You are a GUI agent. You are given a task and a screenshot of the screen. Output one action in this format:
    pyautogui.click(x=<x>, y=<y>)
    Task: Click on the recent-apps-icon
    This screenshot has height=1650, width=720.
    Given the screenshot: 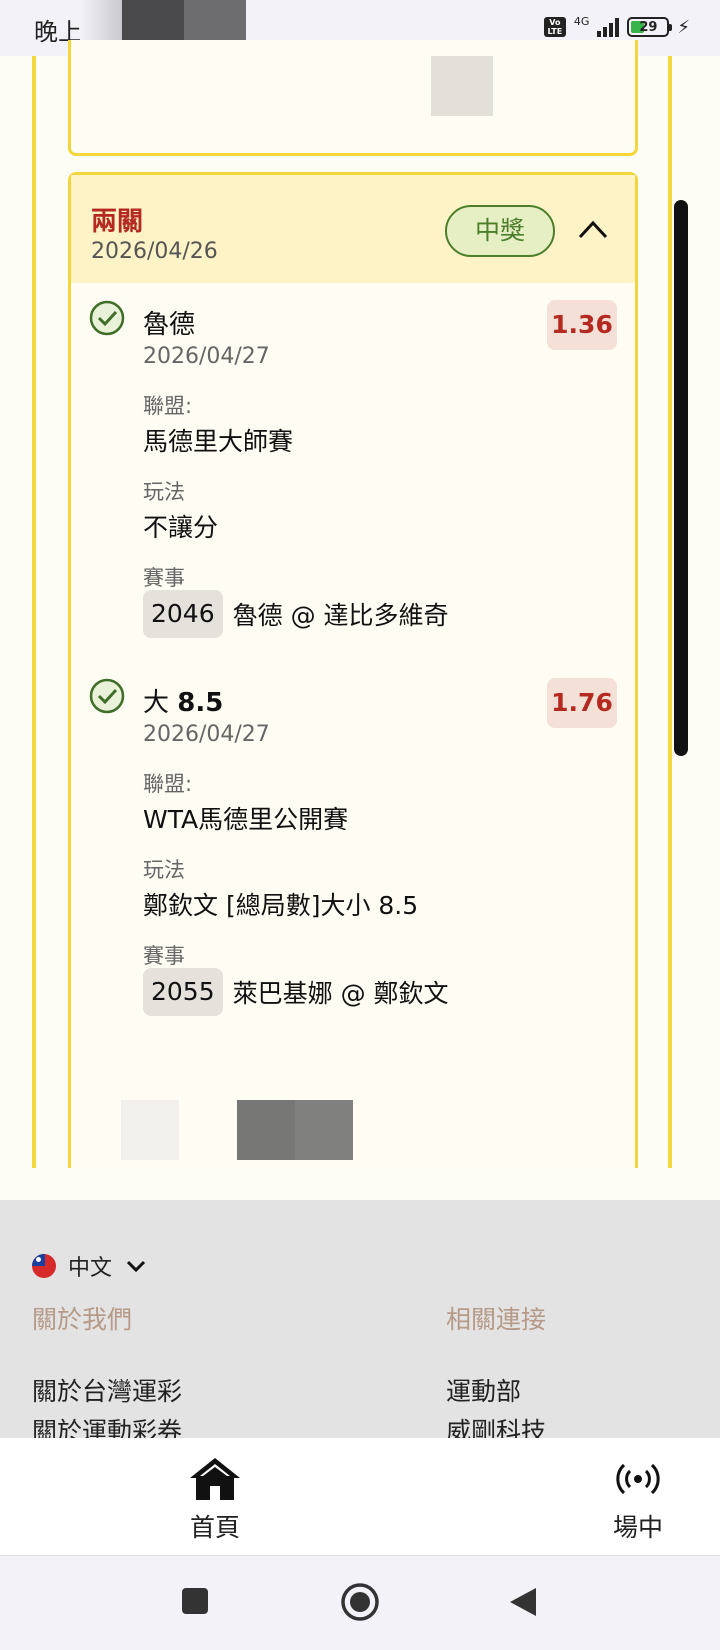 What is the action you would take?
    pyautogui.click(x=195, y=1601)
    